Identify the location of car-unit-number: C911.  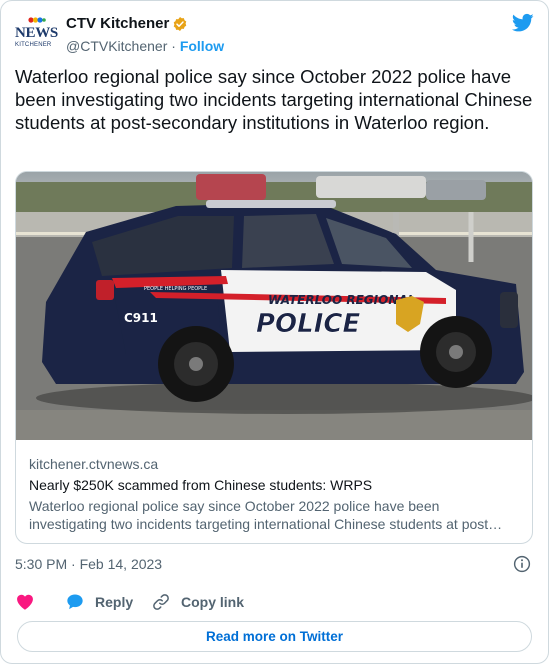
(141, 318).